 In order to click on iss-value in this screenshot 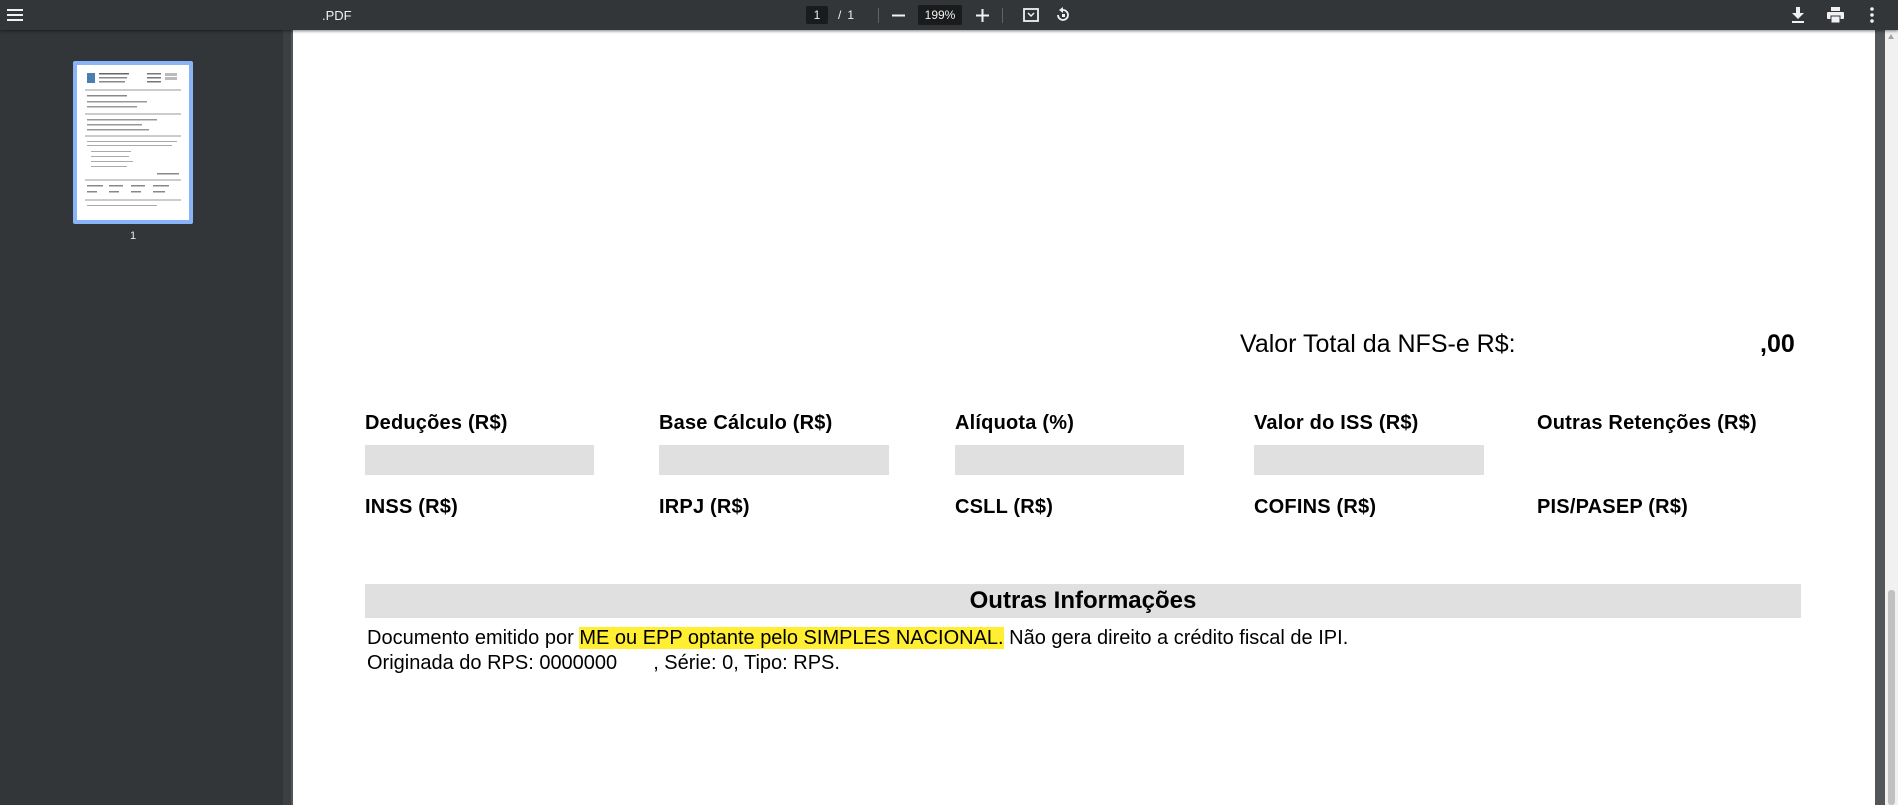, I will do `click(1369, 460)`.